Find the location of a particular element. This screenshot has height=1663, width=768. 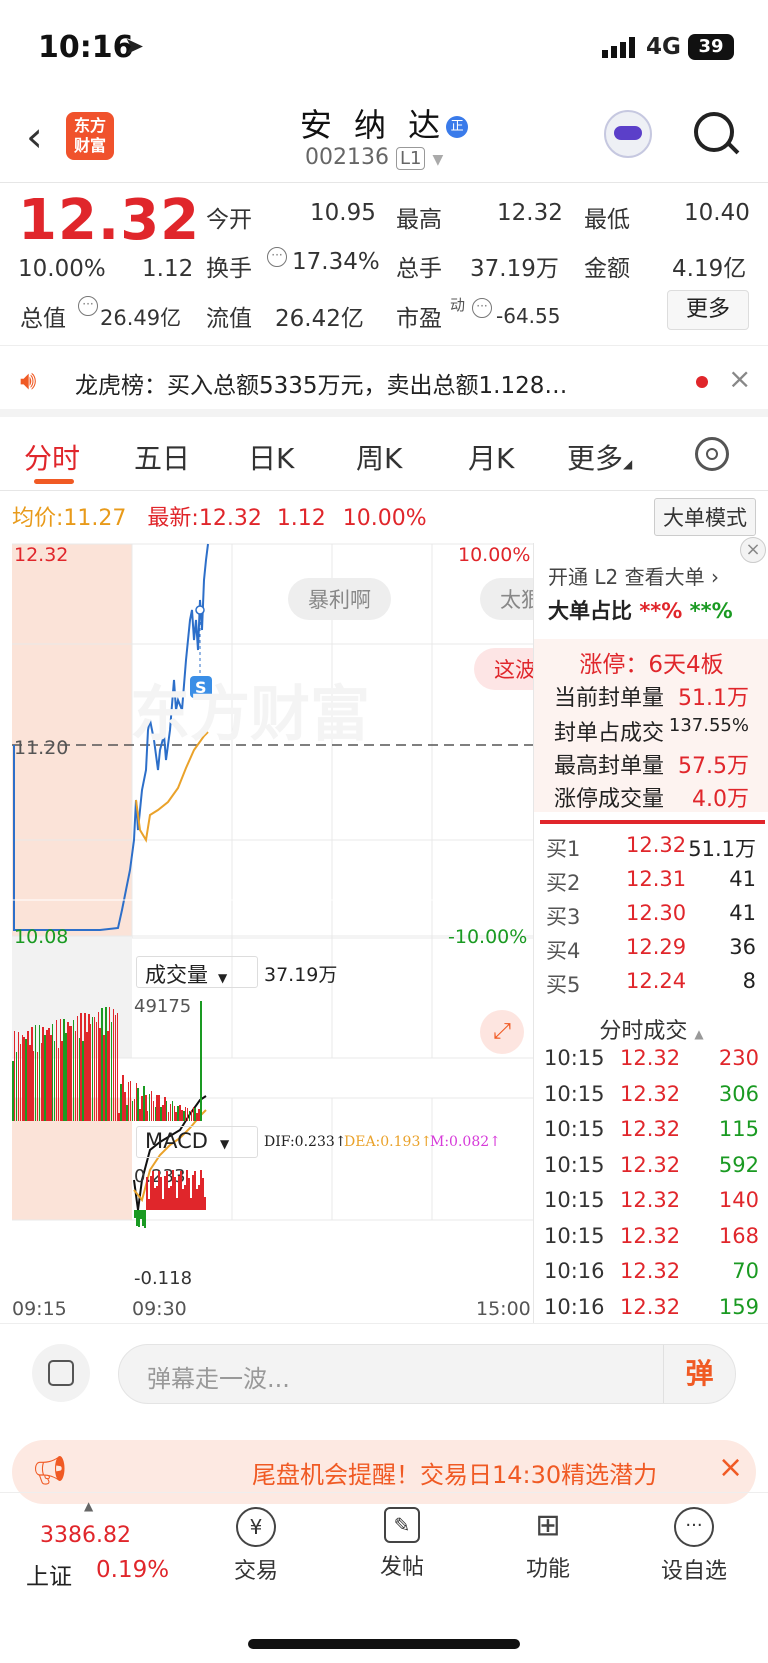

expand-icon: ⤢ is located at coordinates (502, 1032).